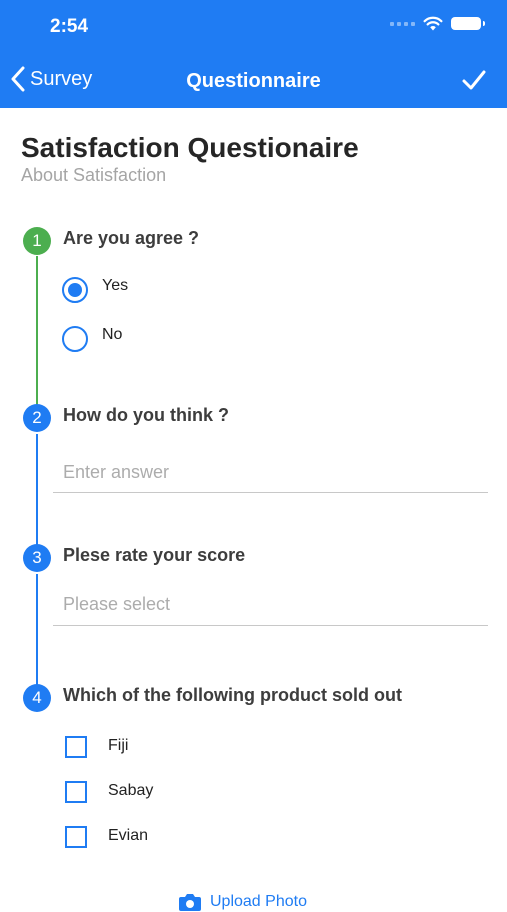  I want to click on checkbox-fiji, so click(76, 747).